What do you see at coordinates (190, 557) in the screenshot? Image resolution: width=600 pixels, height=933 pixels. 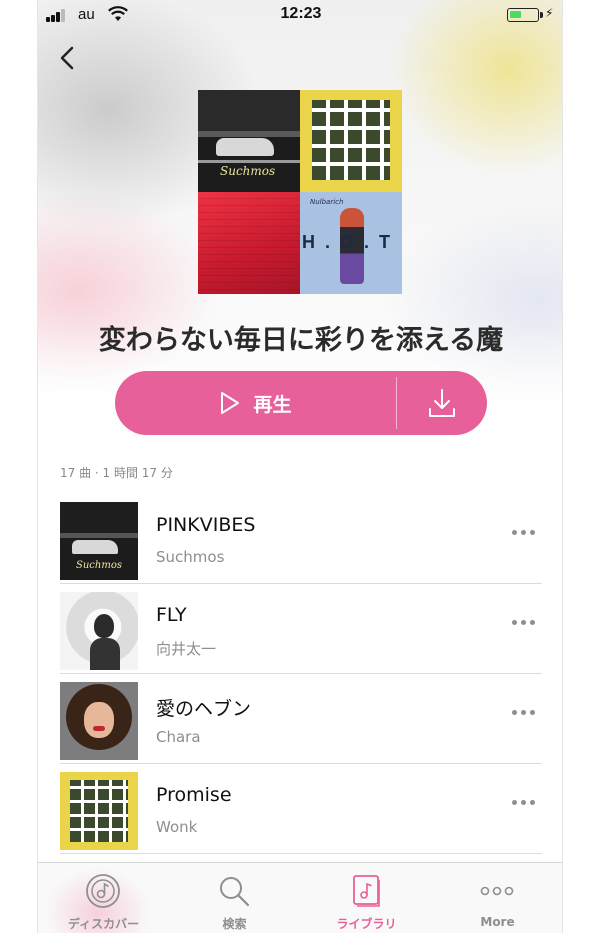 I see `track-artist: Suchmos` at bounding box center [190, 557].